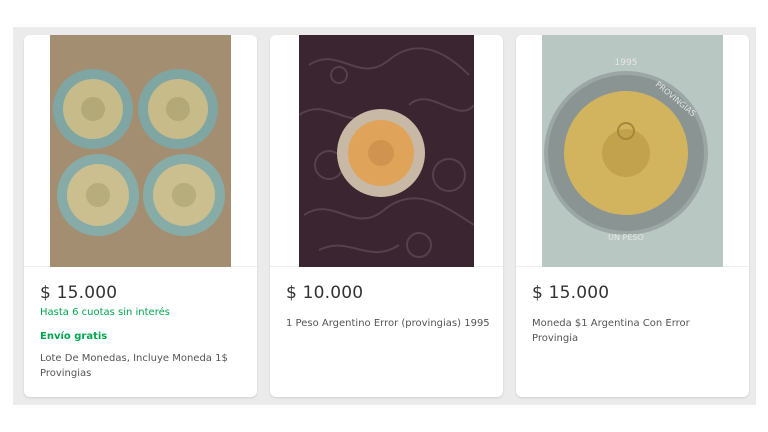  I want to click on listing-title: 1 Peso Argentino Error (provingias) 1995, so click(388, 323).